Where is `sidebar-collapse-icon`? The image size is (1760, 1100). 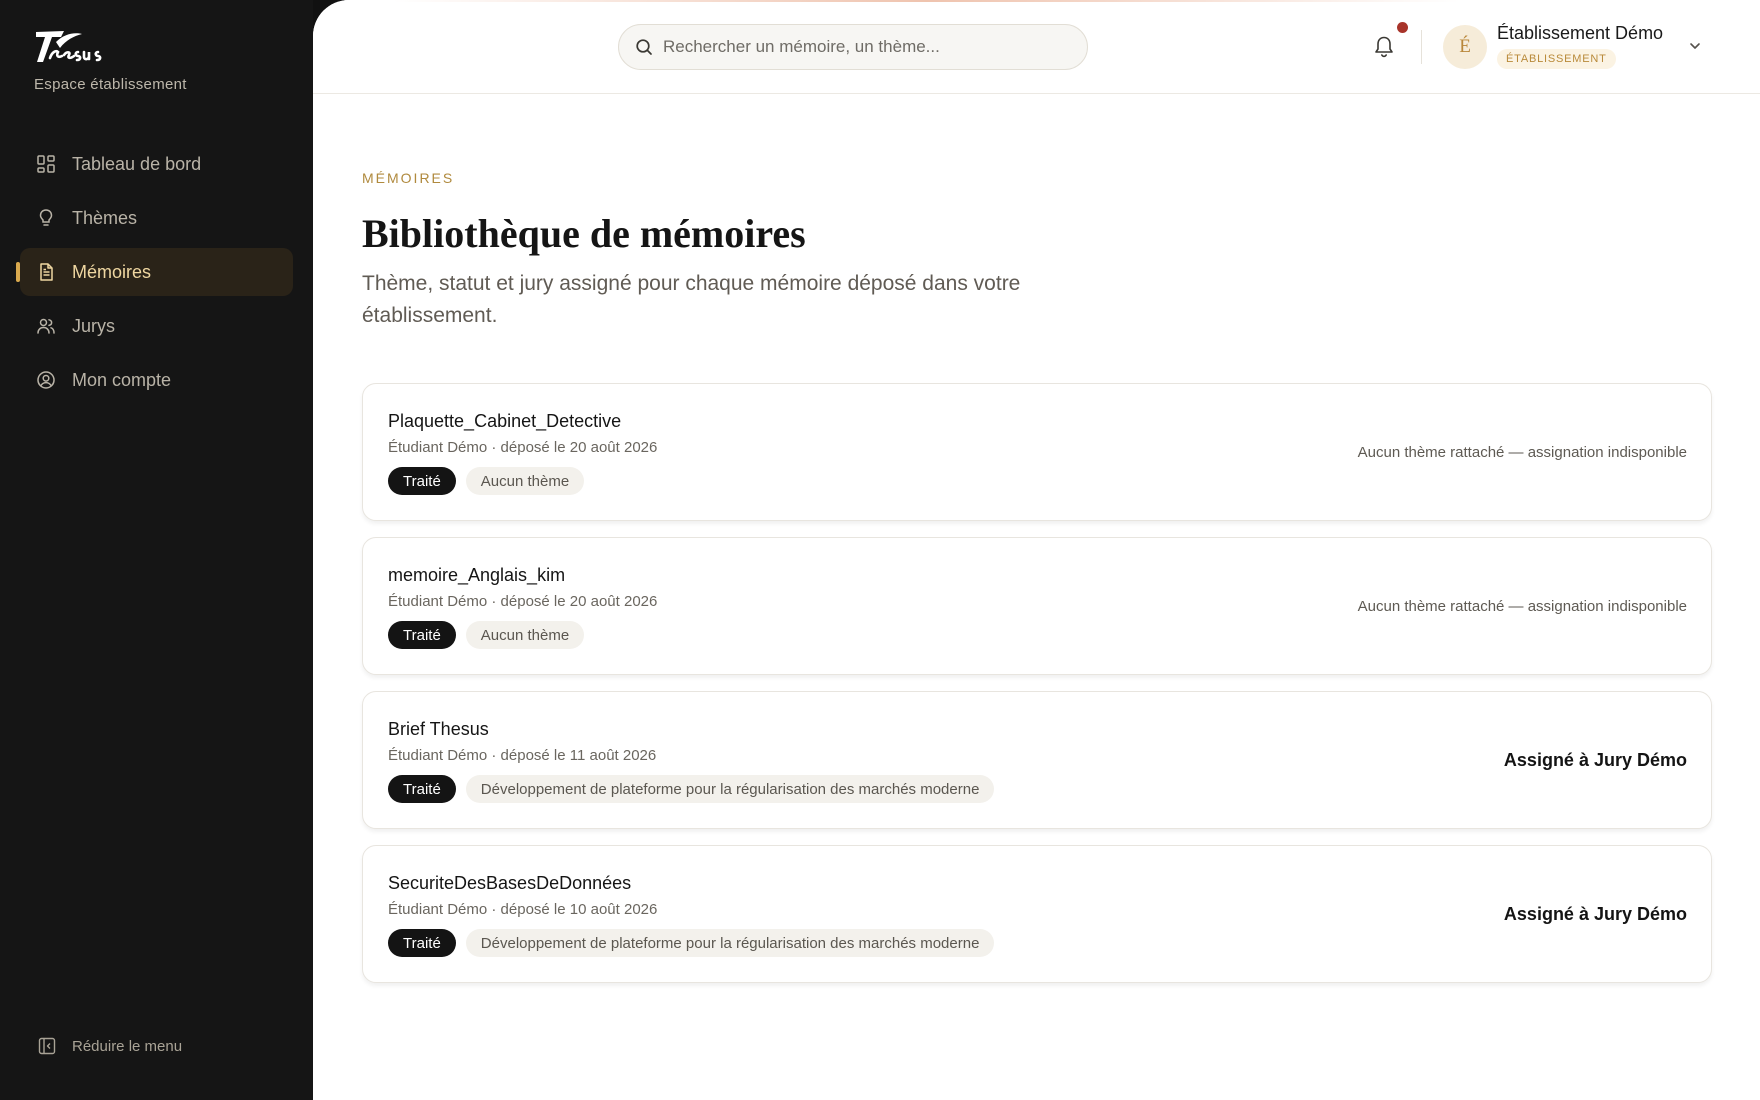 sidebar-collapse-icon is located at coordinates (47, 1046).